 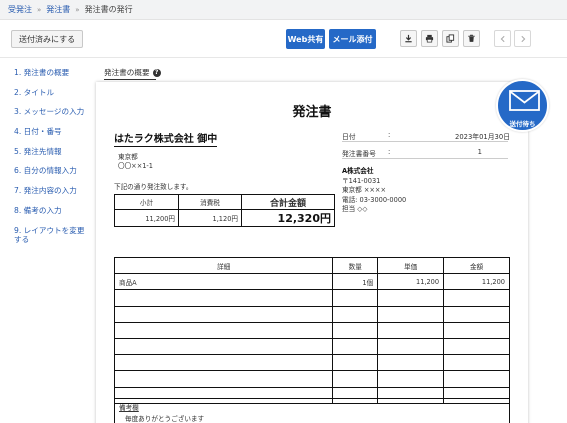 What do you see at coordinates (47, 39) in the screenshot?
I see `mark-sent-button: 送付済みにする` at bounding box center [47, 39].